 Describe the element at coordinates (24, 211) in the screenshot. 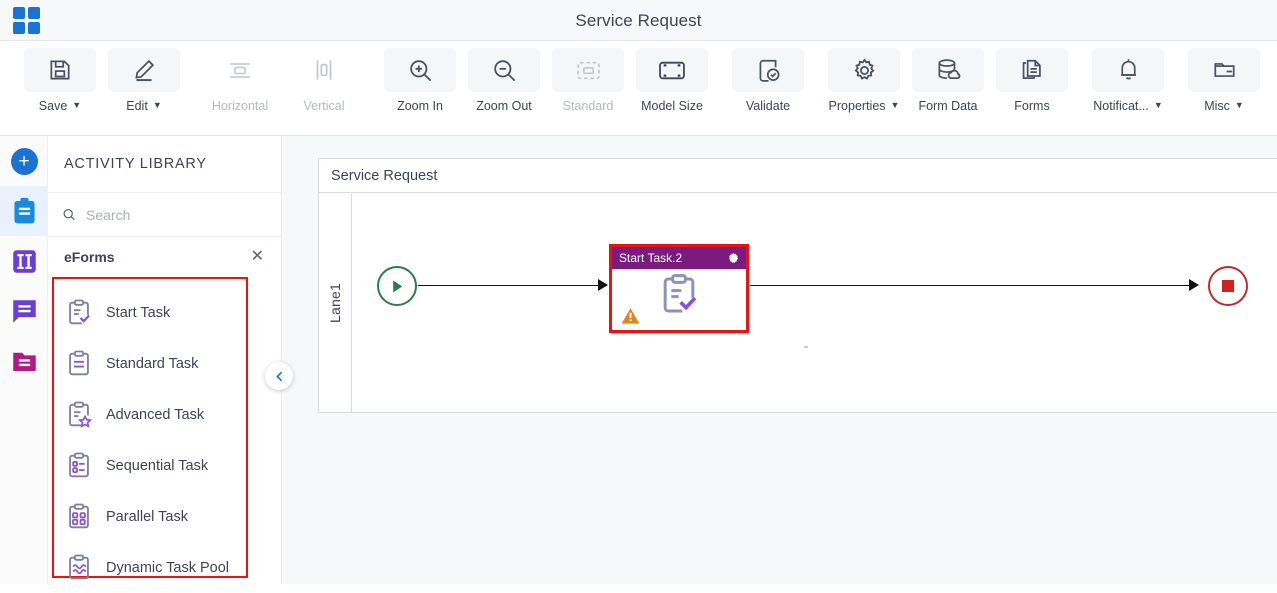

I see `sidebar-item-activities` at that location.